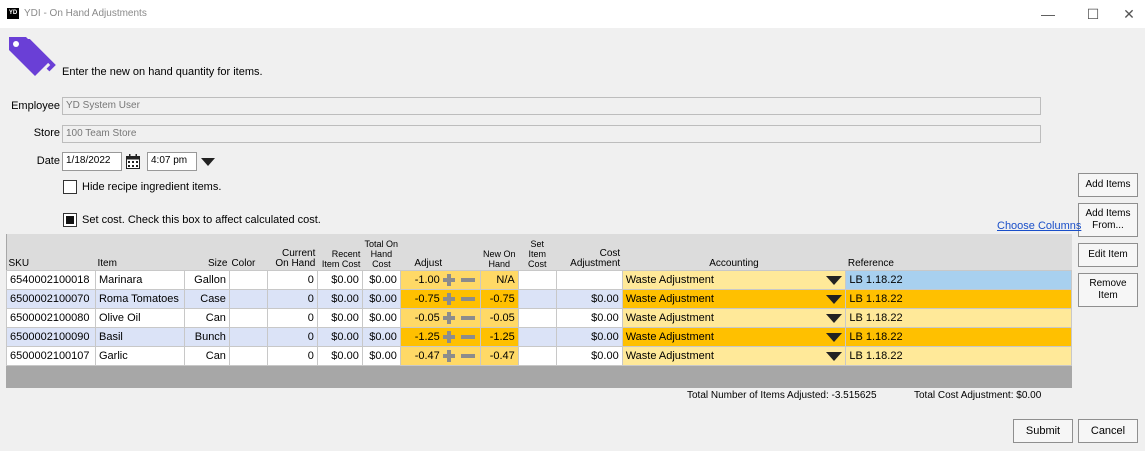 The image size is (1145, 451). Describe the element at coordinates (499, 356) in the screenshot. I see `cell-new-on-hand: -0.47` at that location.